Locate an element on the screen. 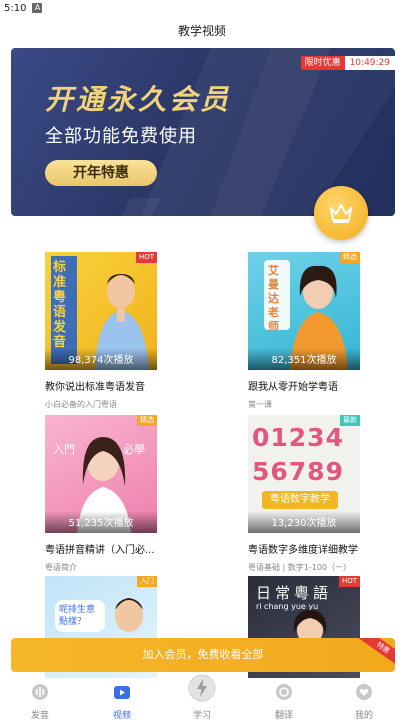 Image resolution: width=404 pixels, height=720 pixels. heart-icon is located at coordinates (364, 692).